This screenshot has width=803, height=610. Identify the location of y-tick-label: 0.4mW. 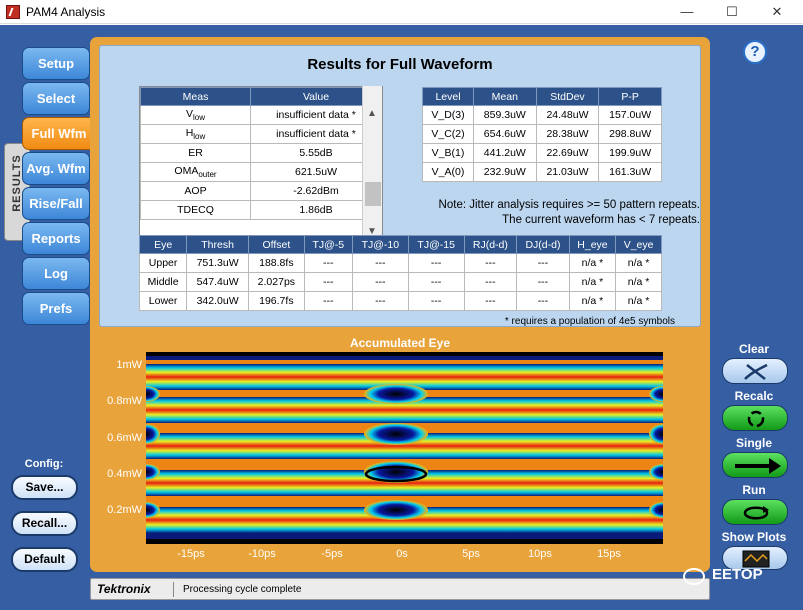
(124, 474).